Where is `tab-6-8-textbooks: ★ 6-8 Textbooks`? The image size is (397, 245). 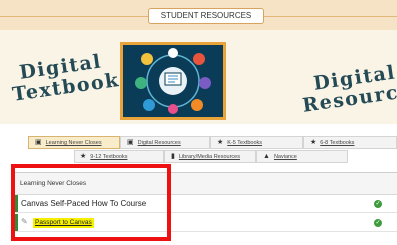
tab-6-8-textbooks: ★ 6-8 Textbooks is located at coordinates (350, 142).